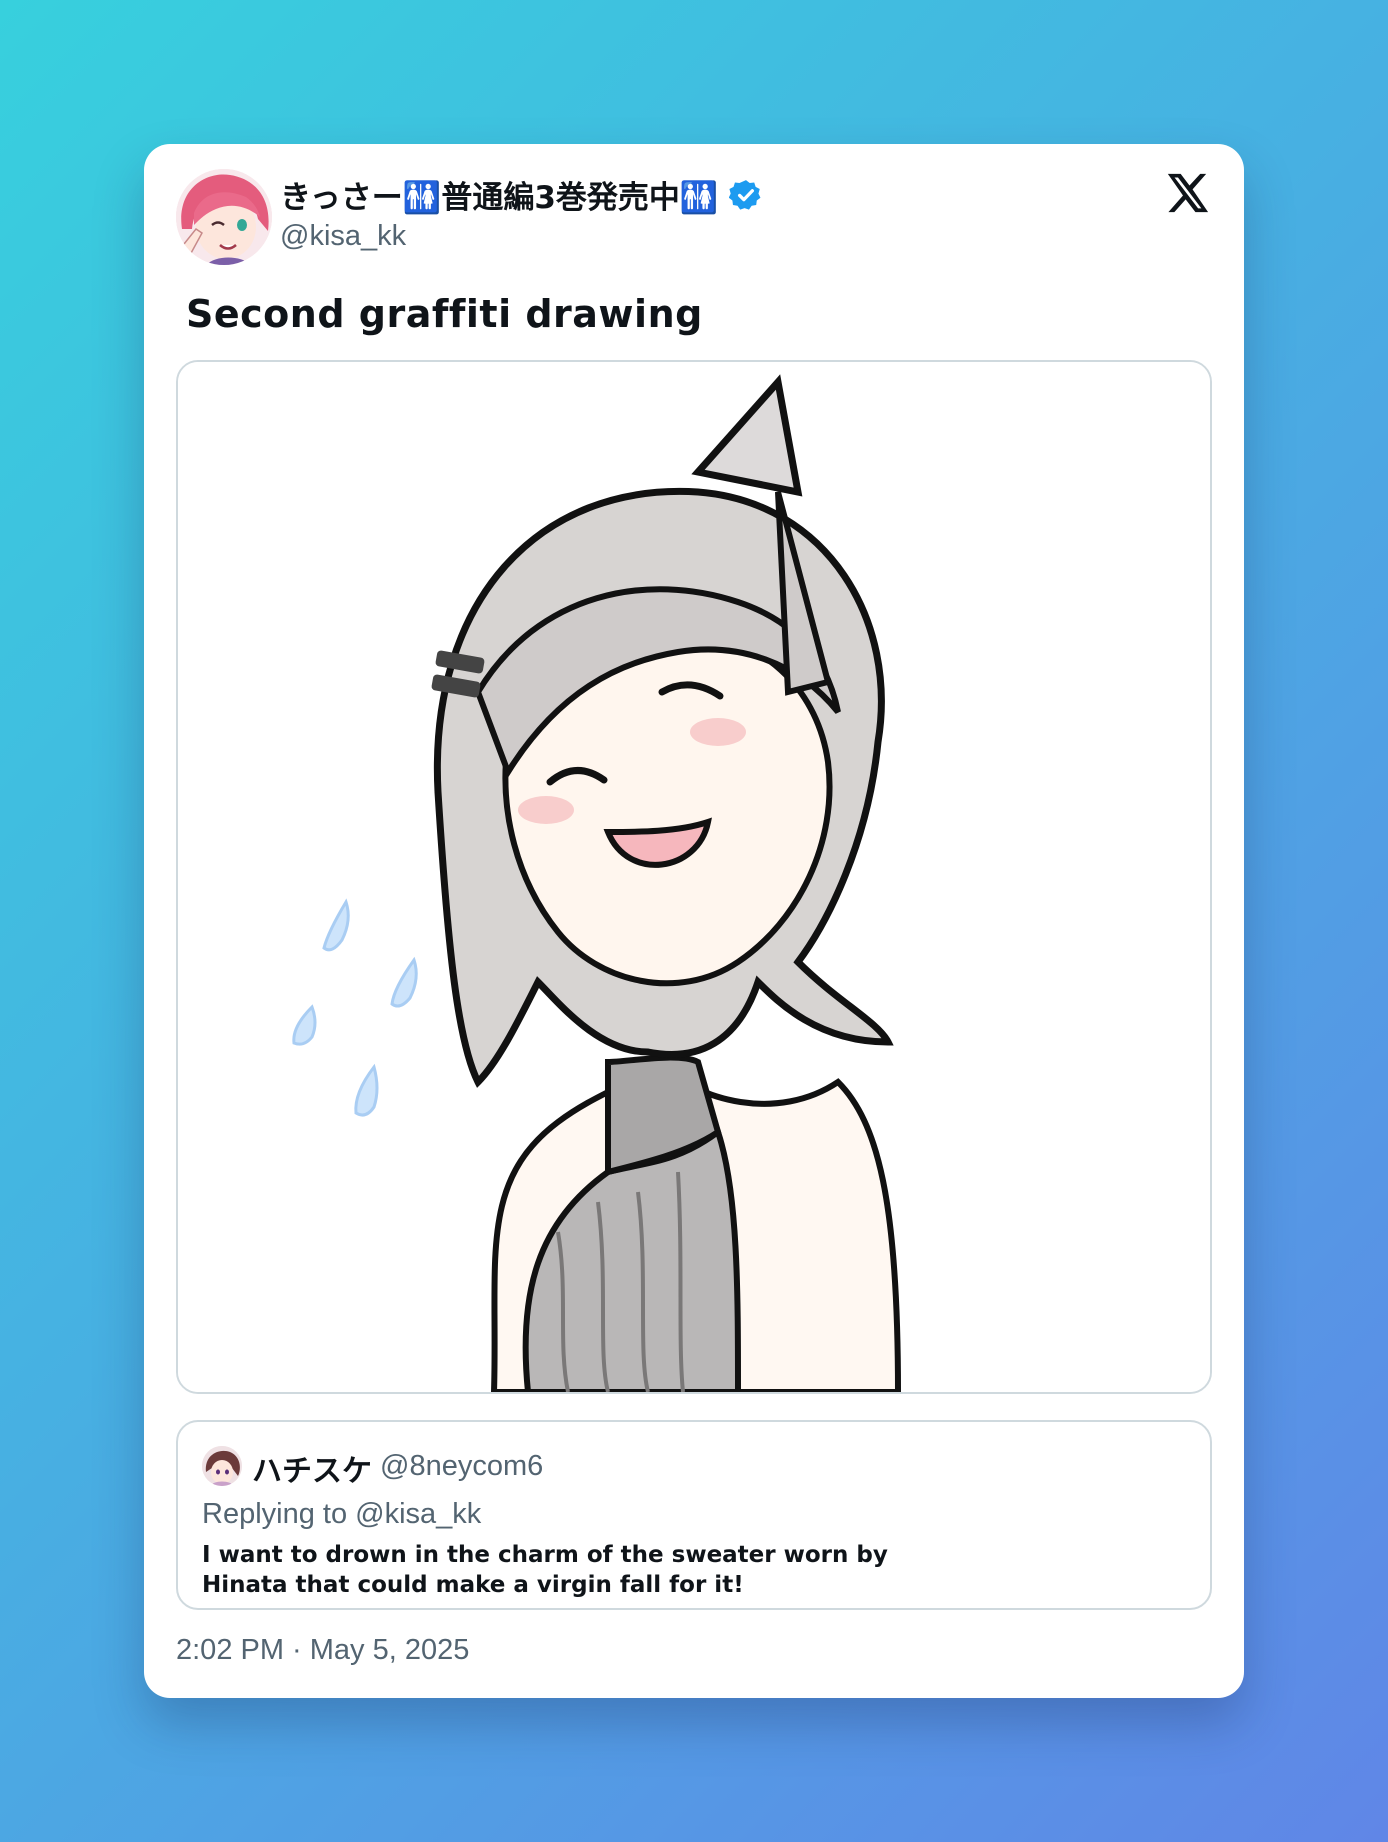 This screenshot has height=1842, width=1388. Describe the element at coordinates (444, 314) in the screenshot. I see `tweet-text: Second graffiti drawing` at that location.